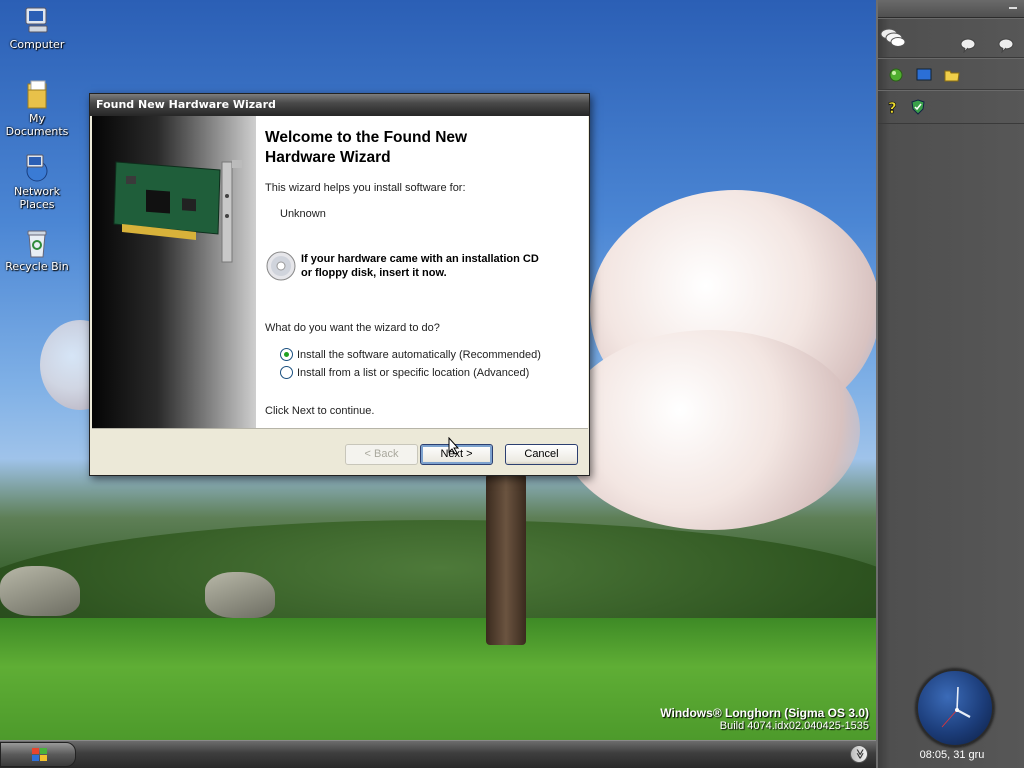 The image size is (1024, 768). I want to click on desktop-icon-label: Recycle Bin, so click(37, 266).